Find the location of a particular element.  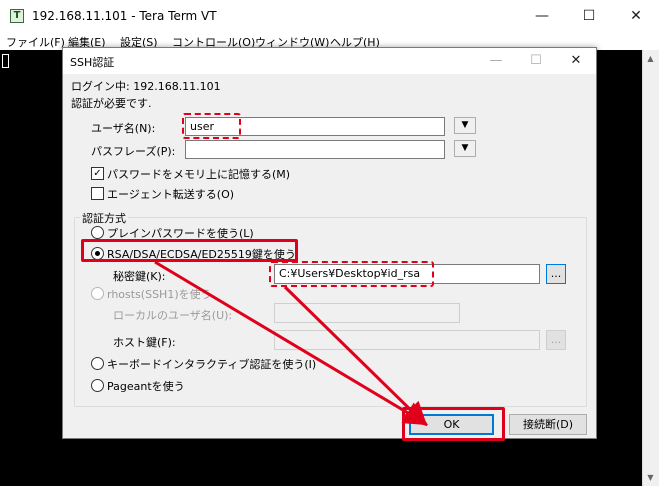

arrow-rsa-to-ok is located at coordinates (291, 343).